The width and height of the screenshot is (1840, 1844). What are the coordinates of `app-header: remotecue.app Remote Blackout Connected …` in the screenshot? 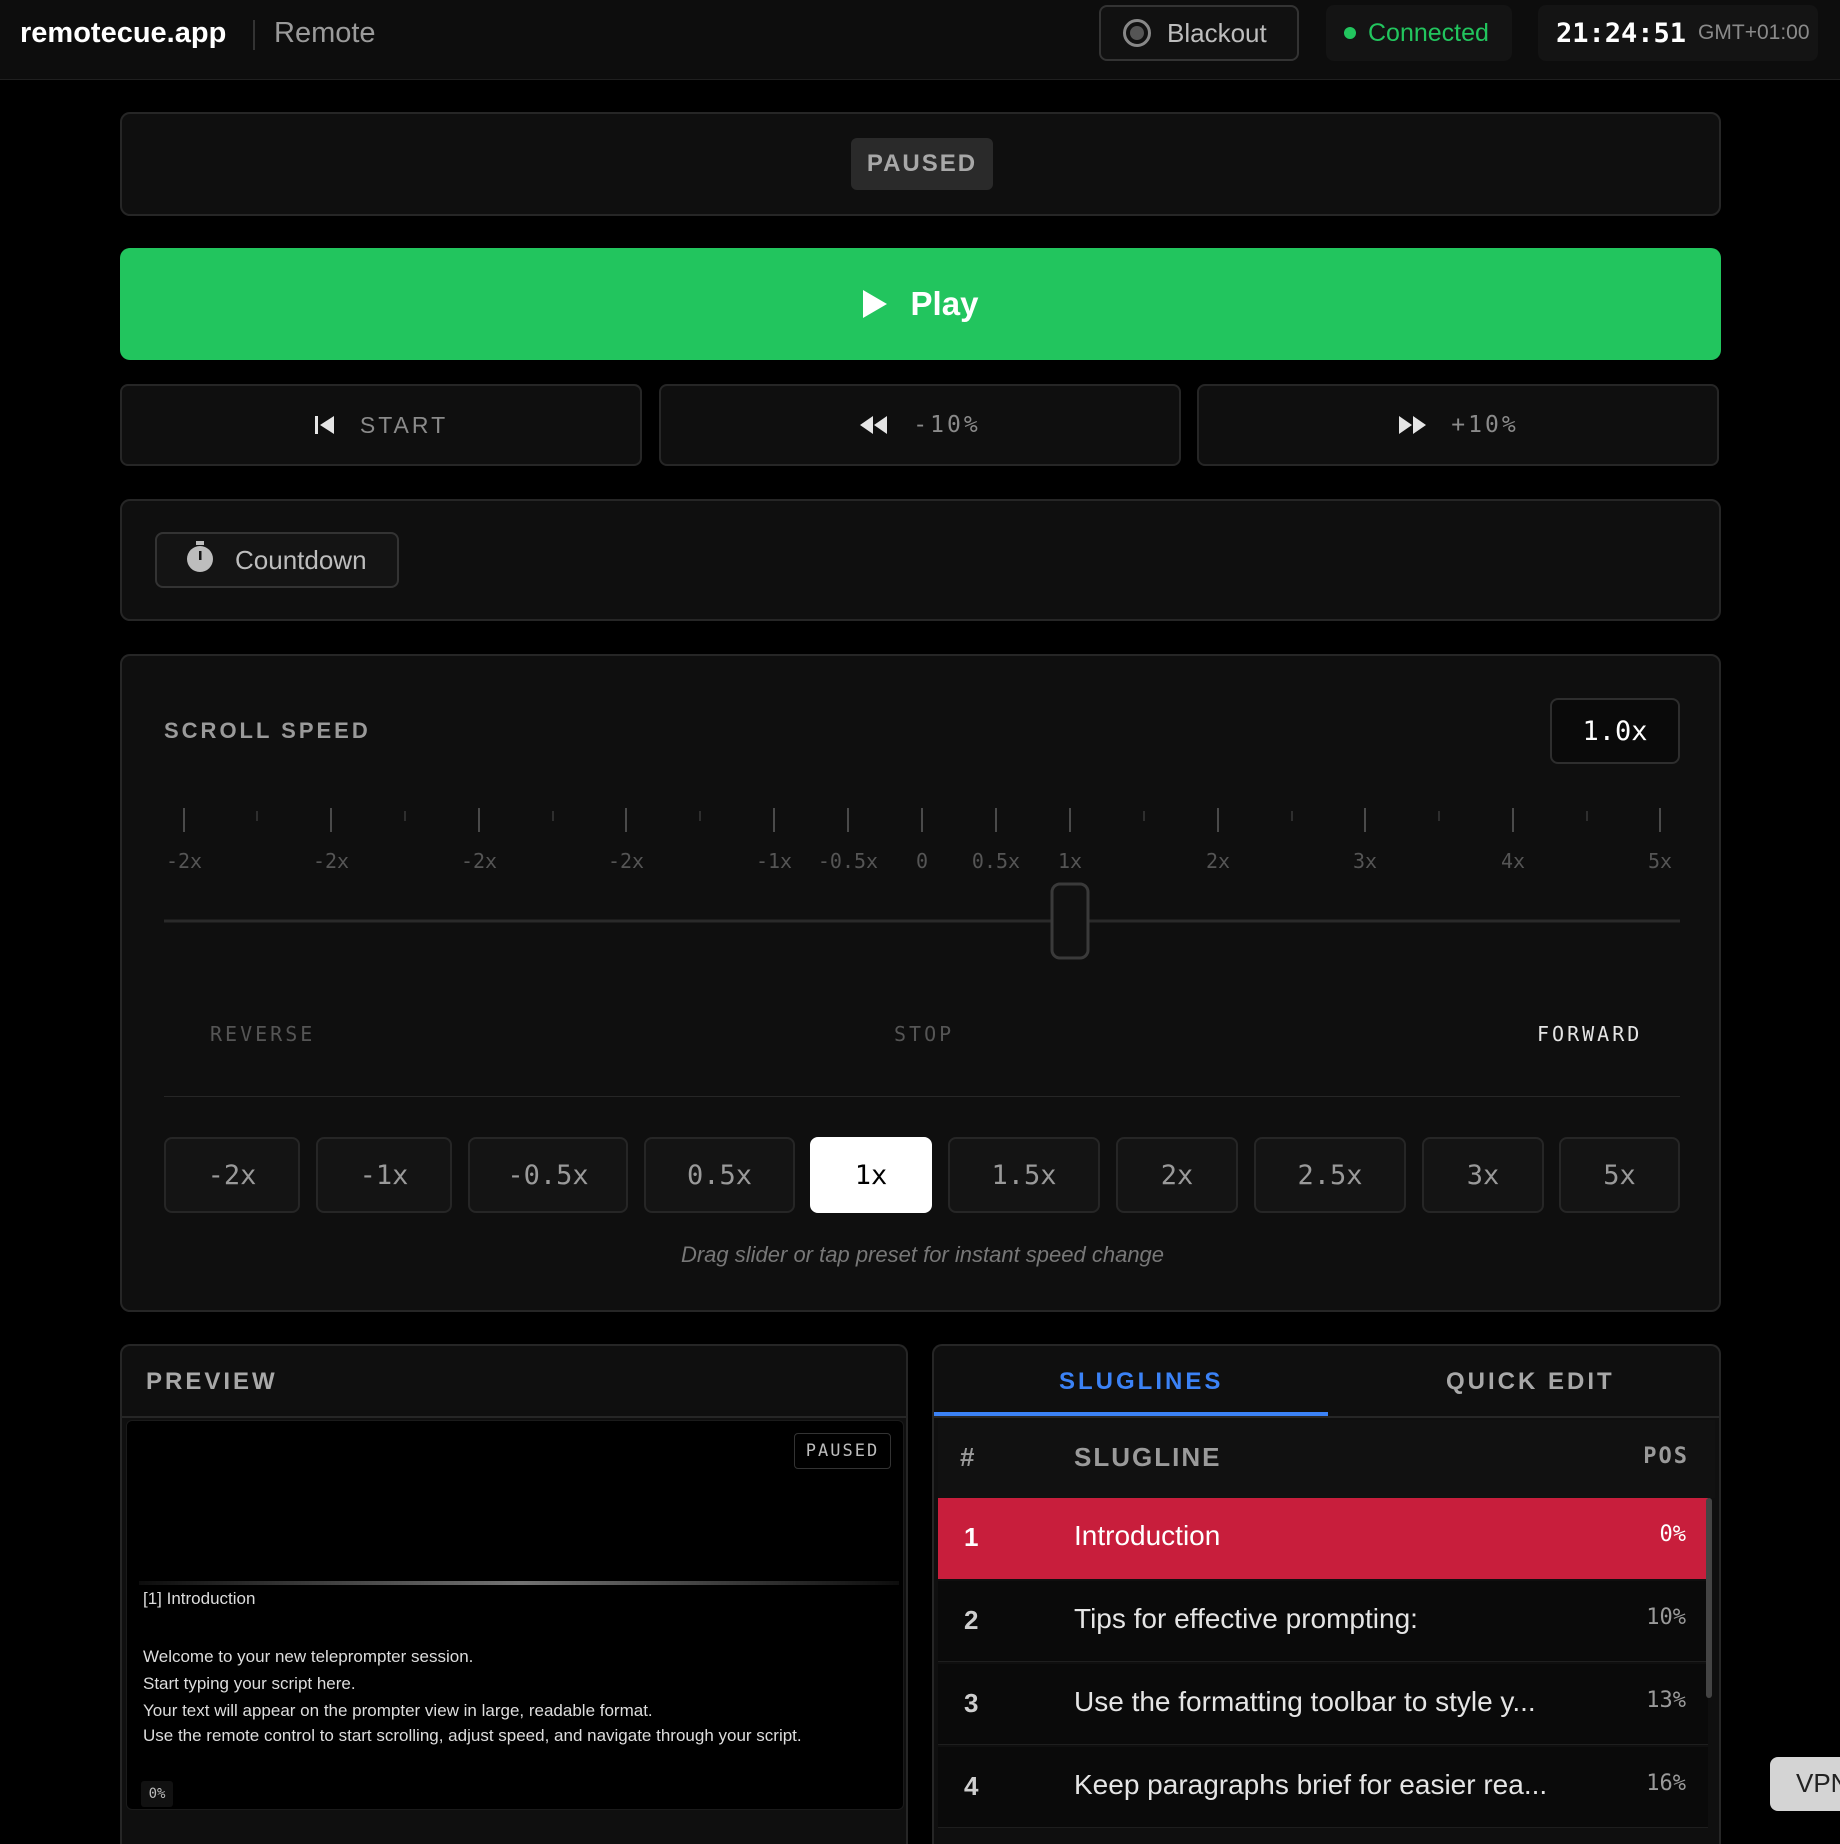 It's located at (920, 40).